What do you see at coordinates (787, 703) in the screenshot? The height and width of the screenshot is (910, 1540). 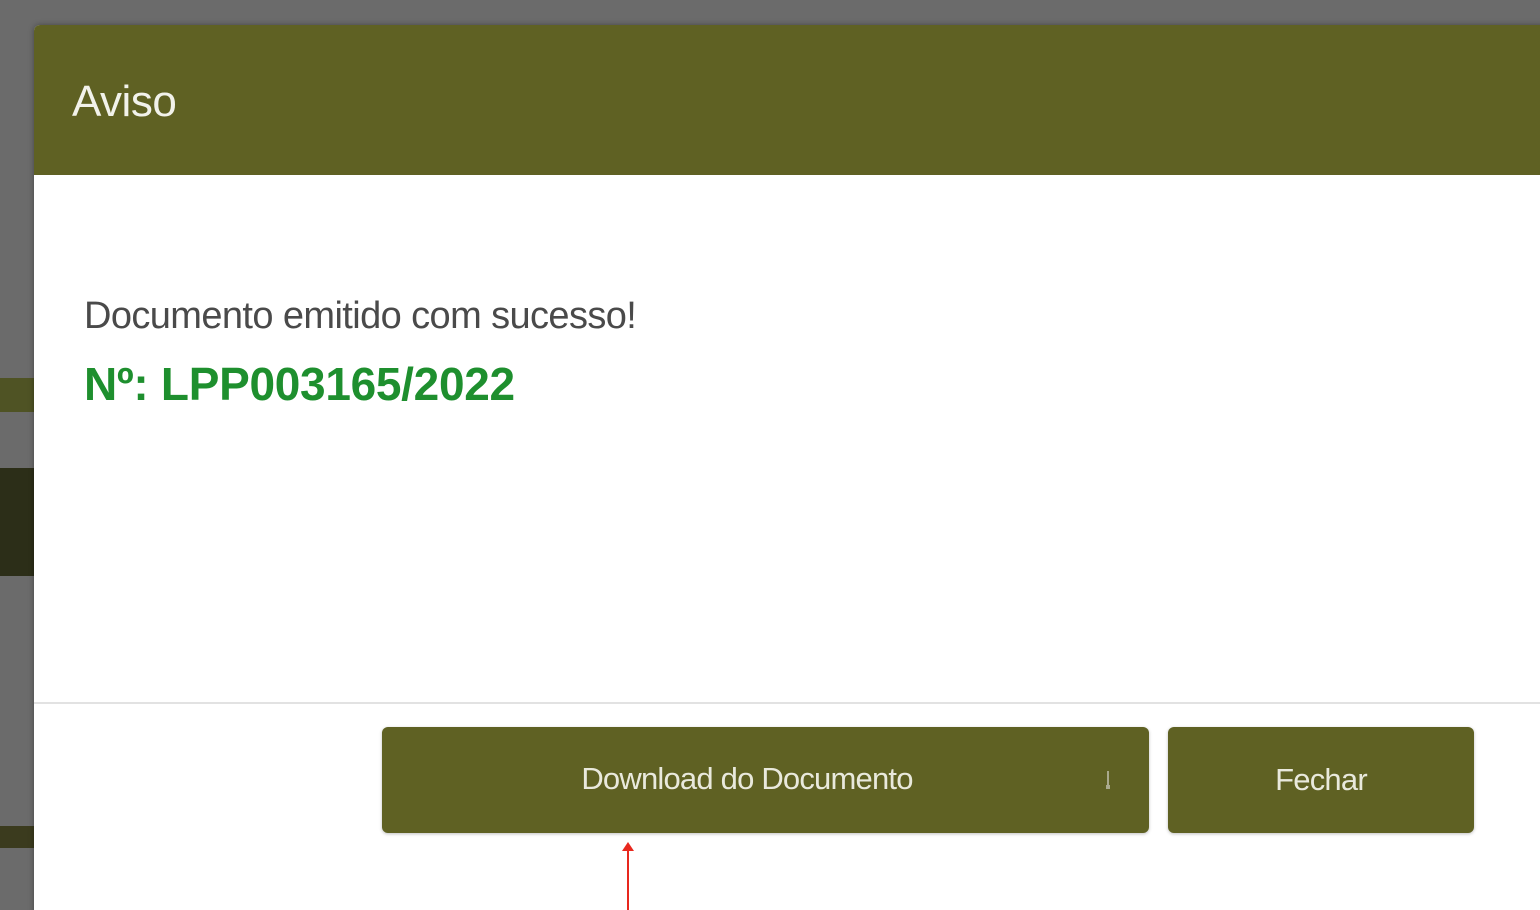 I see `footer-divider` at bounding box center [787, 703].